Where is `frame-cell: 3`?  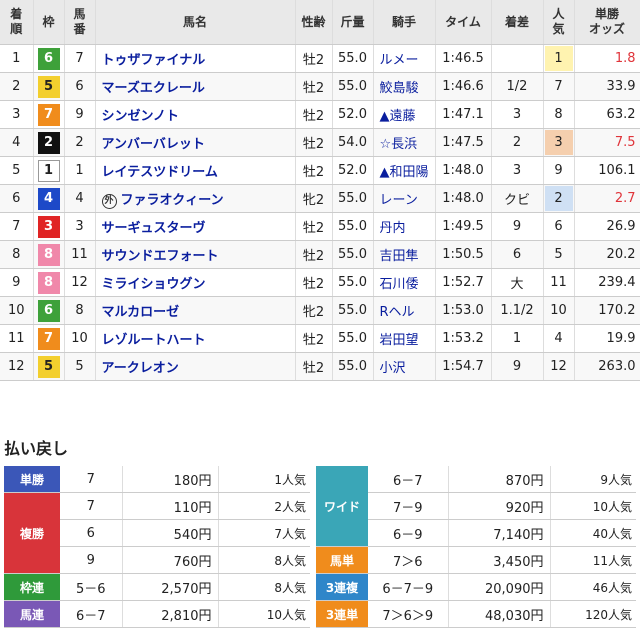 frame-cell: 3 is located at coordinates (49, 226).